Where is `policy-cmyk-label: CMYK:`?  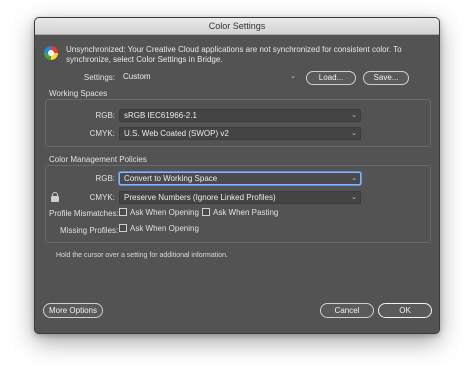 policy-cmyk-label: CMYK: is located at coordinates (102, 197).